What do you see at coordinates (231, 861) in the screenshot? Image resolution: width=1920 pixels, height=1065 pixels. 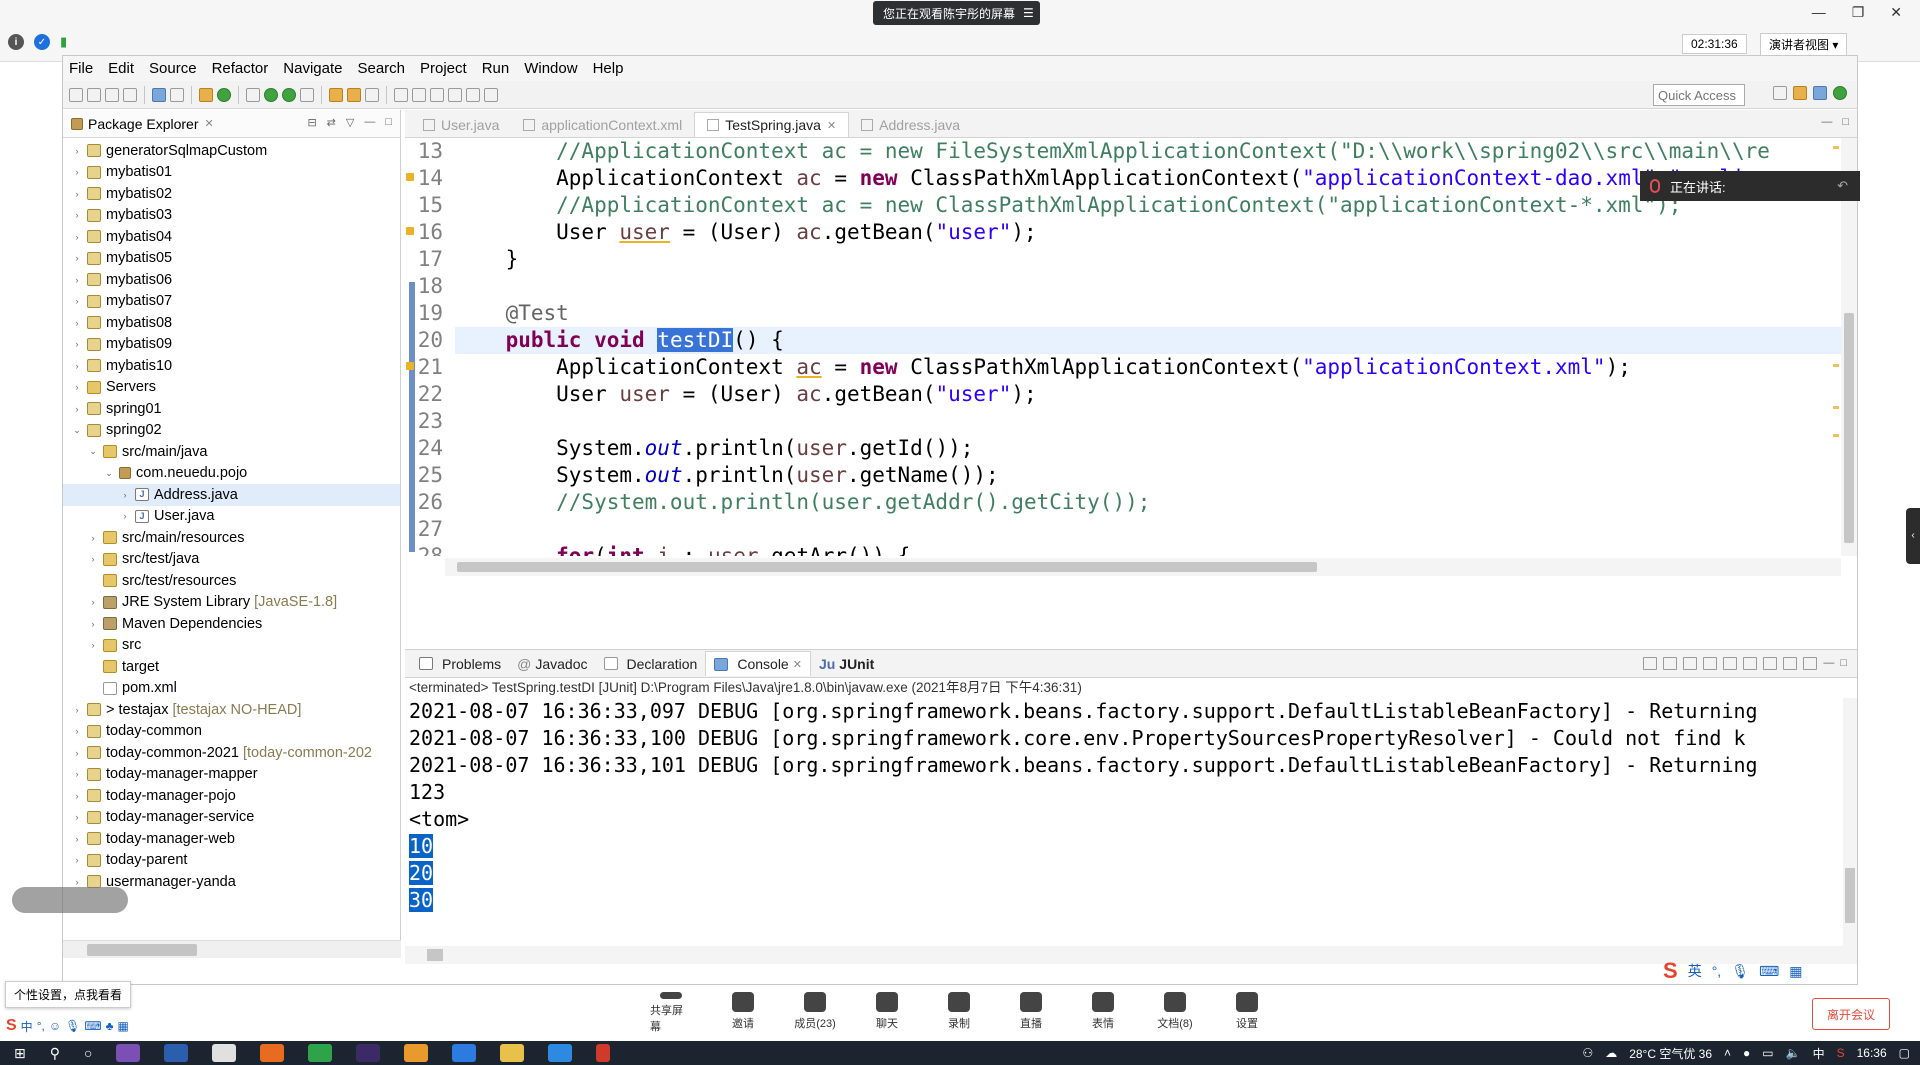 I see `tree-item: › today-parent` at bounding box center [231, 861].